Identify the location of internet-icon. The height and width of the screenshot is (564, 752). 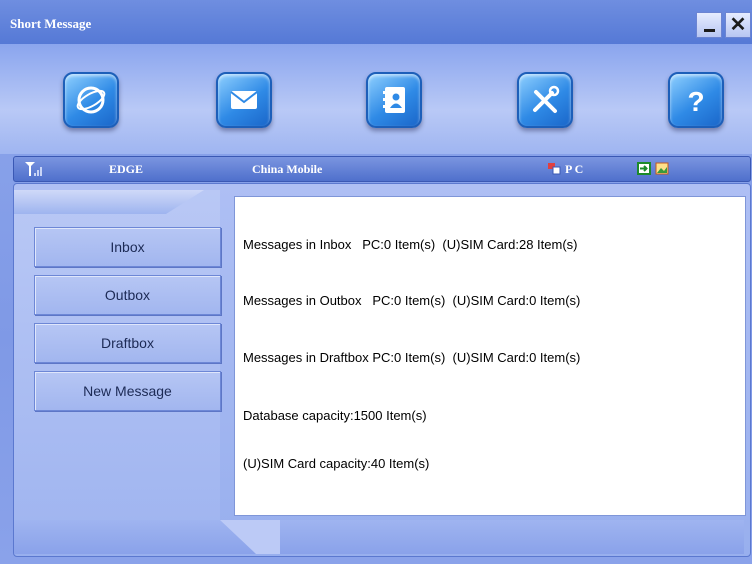
(91, 100).